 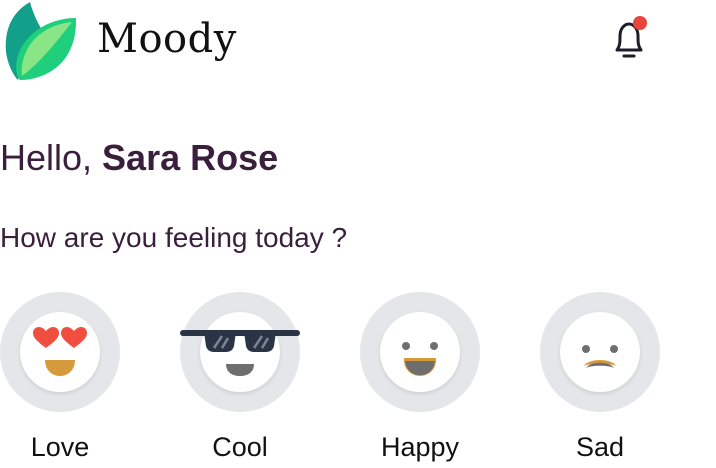 I want to click on greeting-heading: Hello, Sara Rose, so click(x=139, y=158).